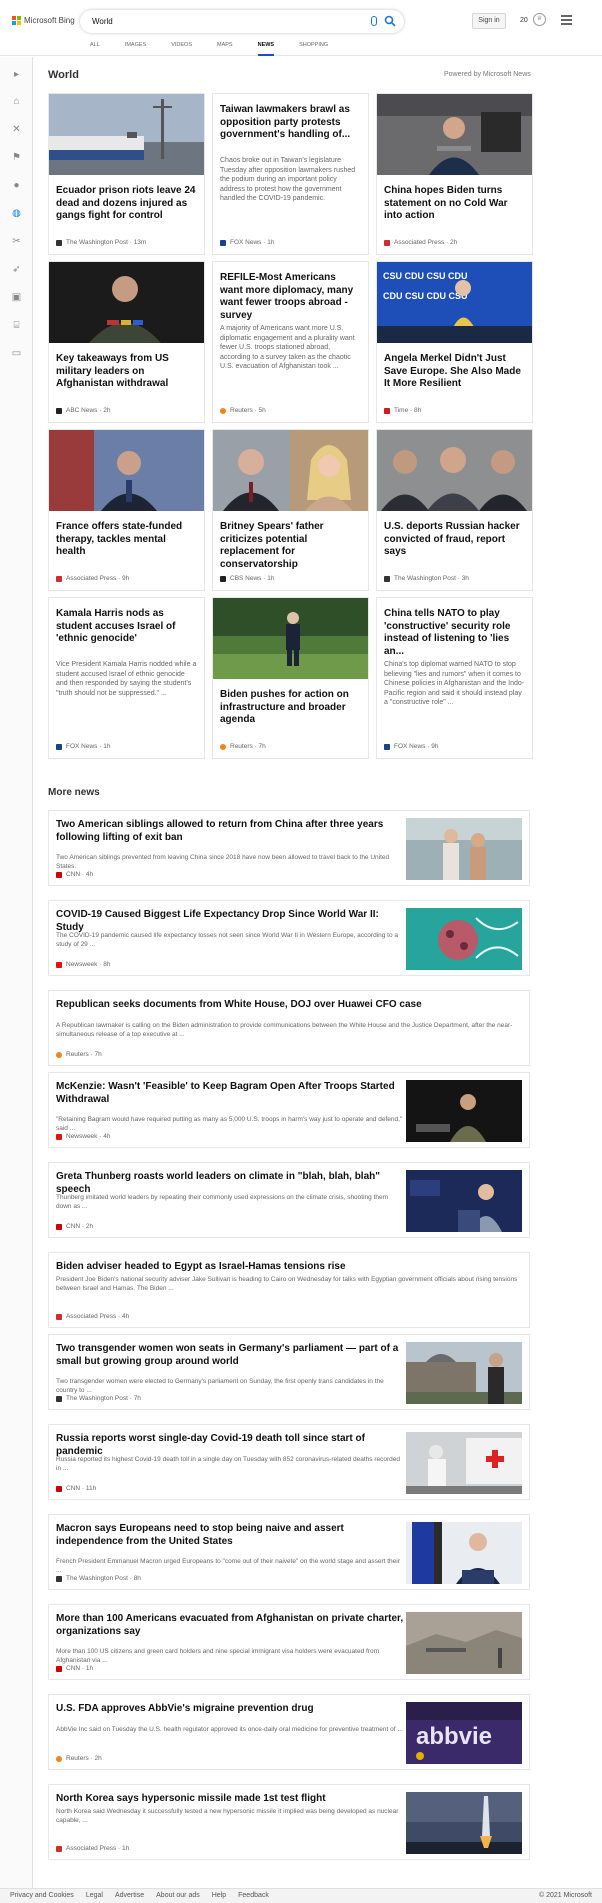 This screenshot has width=602, height=1903. Describe the element at coordinates (265, 49) in the screenshot. I see `tab-news: NEWS` at that location.